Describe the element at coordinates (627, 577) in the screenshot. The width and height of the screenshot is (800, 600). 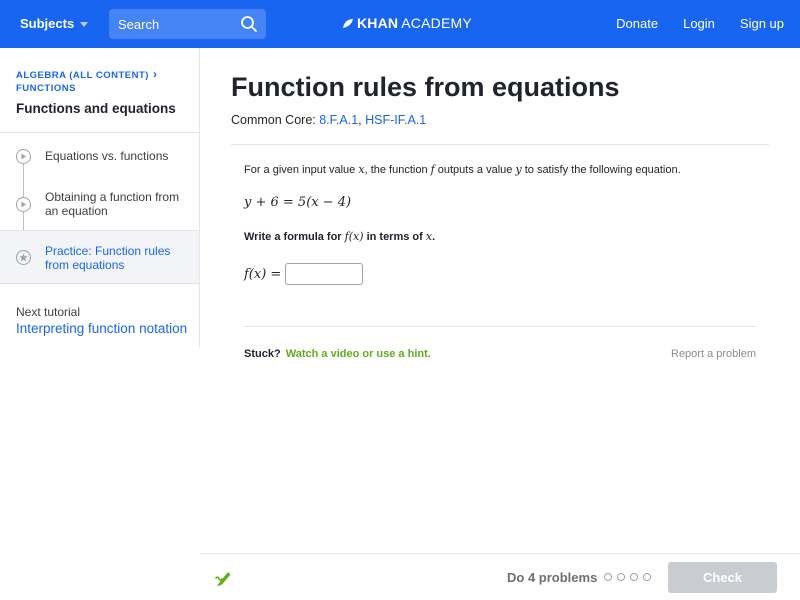
I see `progress-dots` at that location.